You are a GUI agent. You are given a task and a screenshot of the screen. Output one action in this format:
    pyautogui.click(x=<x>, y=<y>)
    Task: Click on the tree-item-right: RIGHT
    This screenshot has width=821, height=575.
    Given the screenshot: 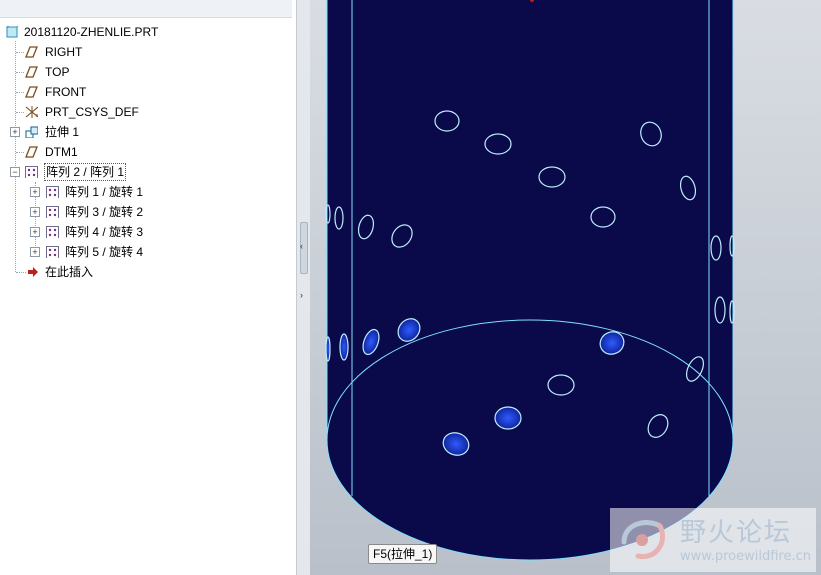 What is the action you would take?
    pyautogui.click(x=145, y=52)
    